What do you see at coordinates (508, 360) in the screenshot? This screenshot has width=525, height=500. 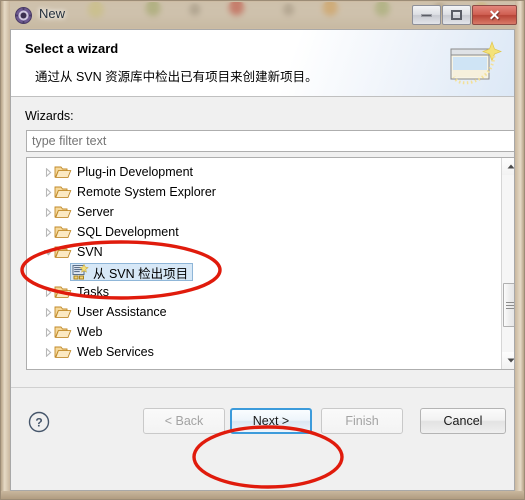 I see `scroll-down-icon` at bounding box center [508, 360].